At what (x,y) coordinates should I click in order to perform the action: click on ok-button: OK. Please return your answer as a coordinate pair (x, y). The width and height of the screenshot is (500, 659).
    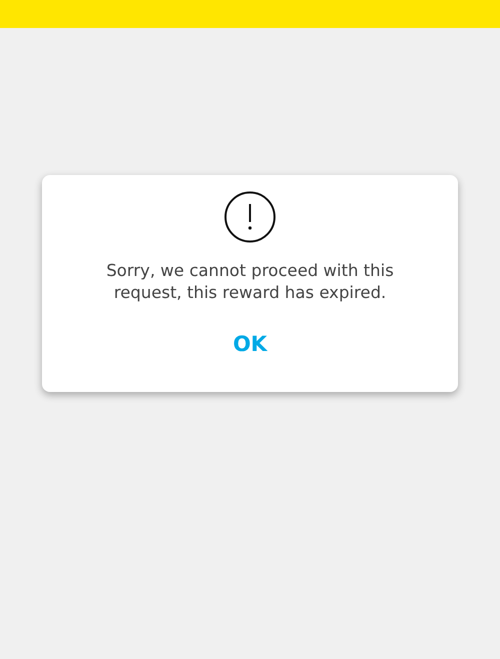
    Looking at the image, I should click on (250, 344).